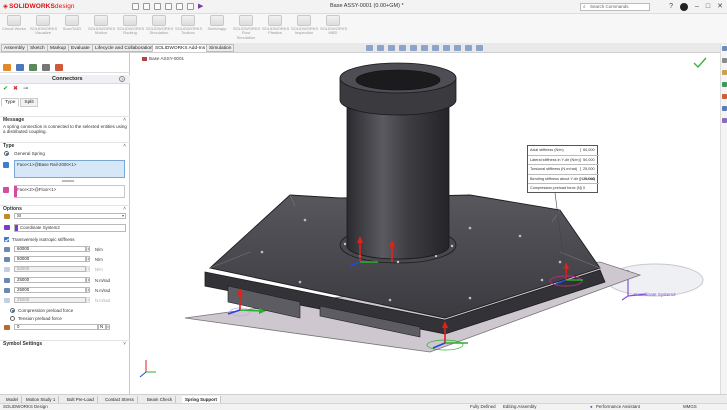 Image resolution: width=727 pixels, height=410 pixels. What do you see at coordinates (69, 164) in the screenshot?
I see `selection-item: Face<1>@Base Rail-2000<1>` at bounding box center [69, 164].